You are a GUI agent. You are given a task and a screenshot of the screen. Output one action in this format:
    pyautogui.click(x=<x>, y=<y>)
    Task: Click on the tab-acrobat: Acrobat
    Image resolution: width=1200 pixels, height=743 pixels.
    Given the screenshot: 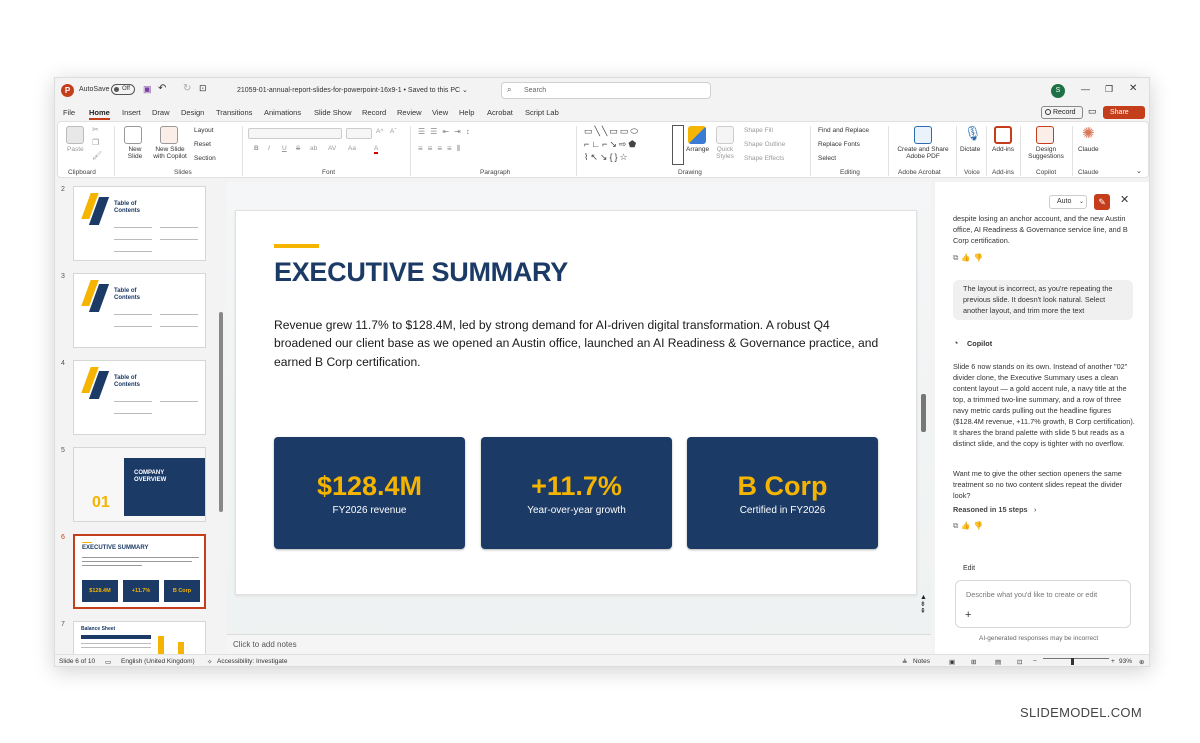 What is the action you would take?
    pyautogui.click(x=500, y=112)
    